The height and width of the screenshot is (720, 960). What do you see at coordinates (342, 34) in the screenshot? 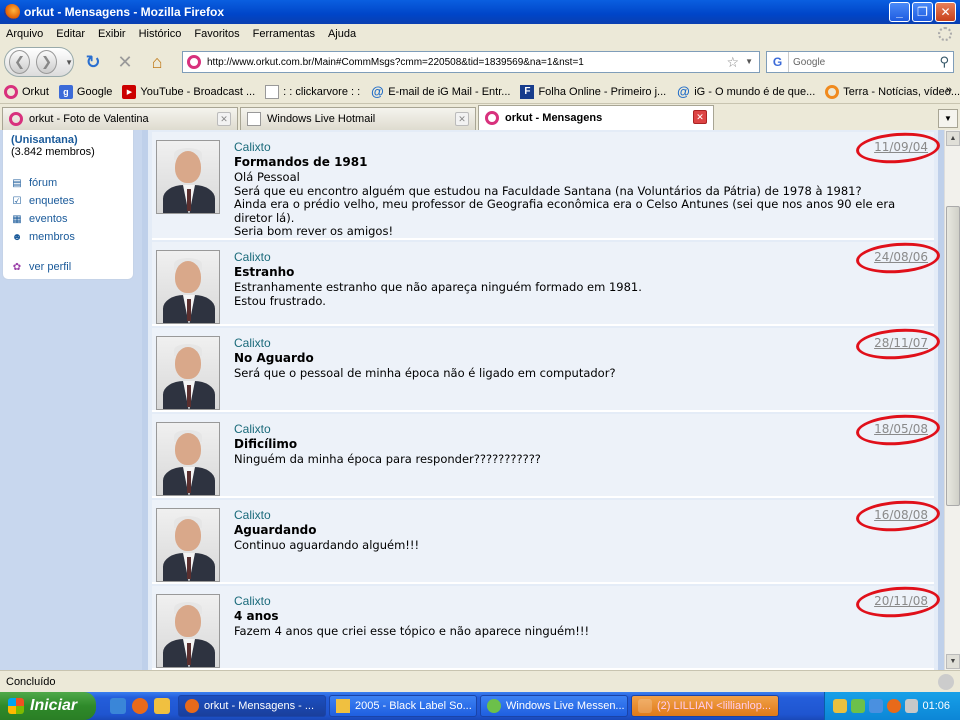
I see `menu-ajuda: Ajuda` at bounding box center [342, 34].